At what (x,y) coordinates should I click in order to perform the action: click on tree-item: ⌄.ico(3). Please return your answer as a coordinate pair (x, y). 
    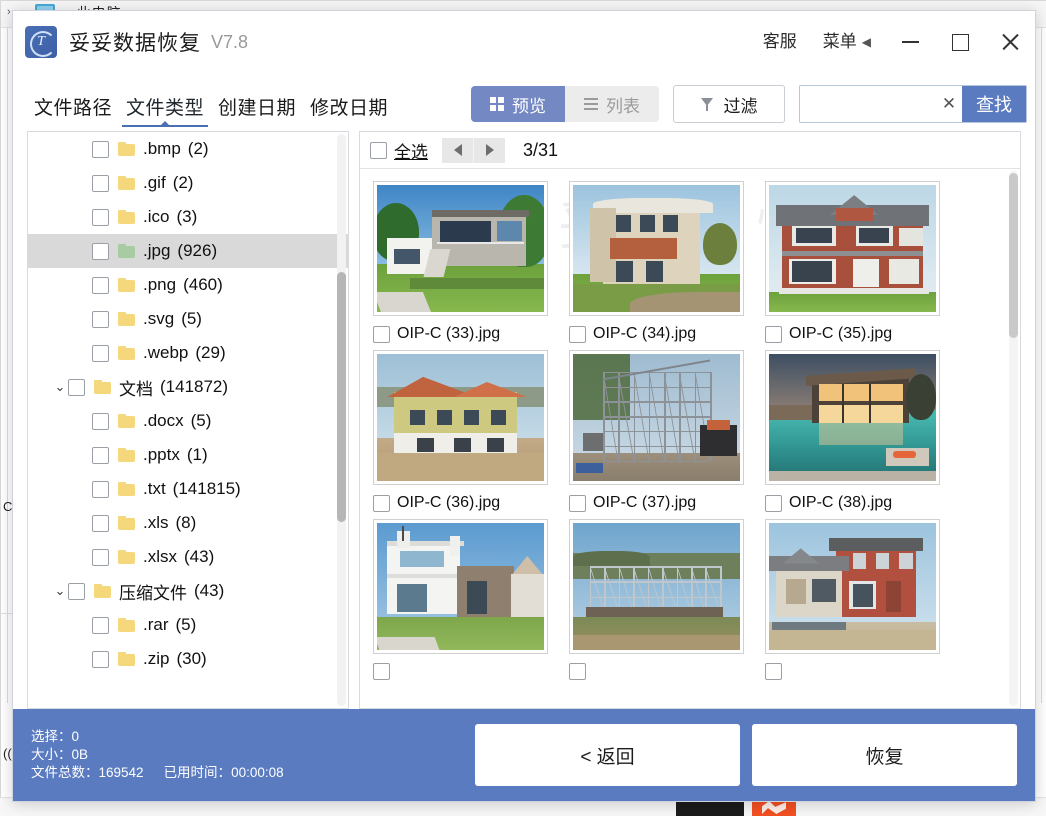
    Looking at the image, I should click on (188, 217).